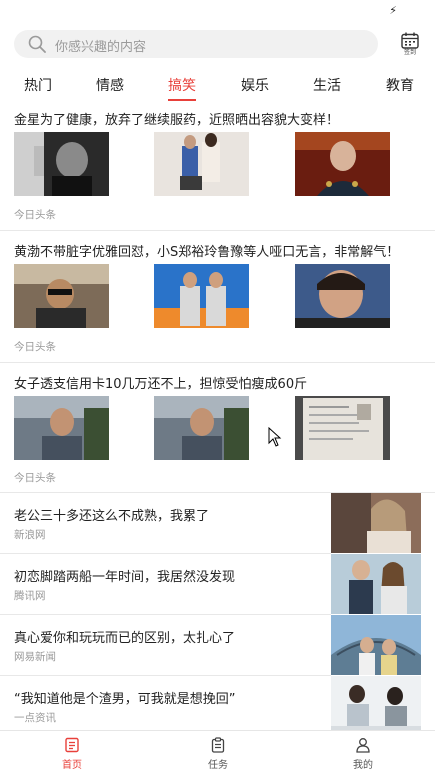  What do you see at coordinates (275, 437) in the screenshot?
I see `mouse-cursor` at bounding box center [275, 437].